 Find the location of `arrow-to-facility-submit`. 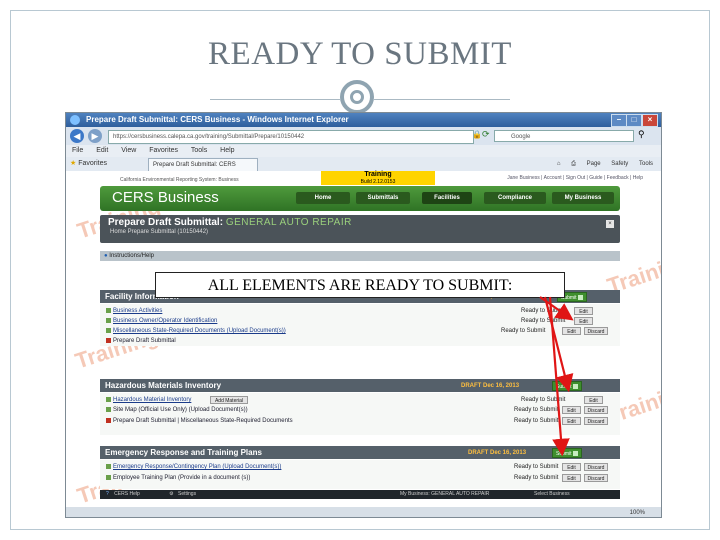

arrow-to-facility-submit is located at coordinates (556, 308).